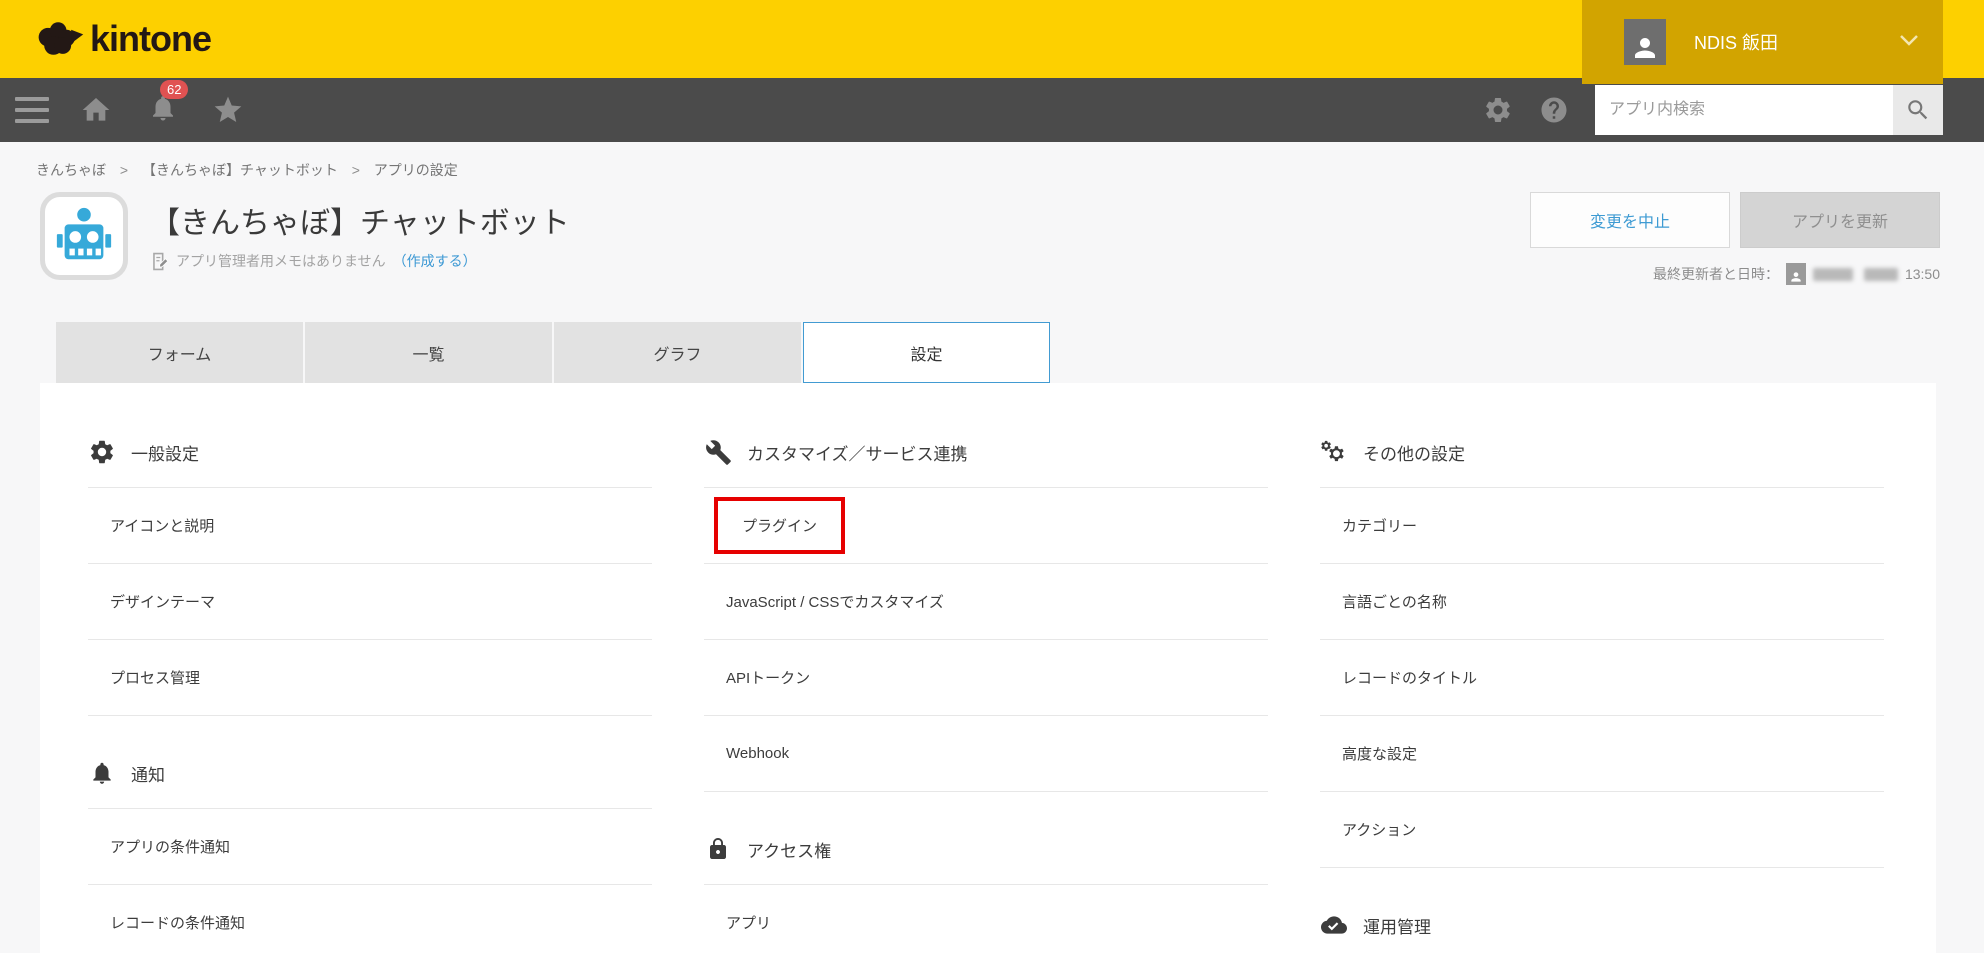 The image size is (1984, 953). What do you see at coordinates (986, 754) in the screenshot?
I see `settings-item-webhook: Webhook` at bounding box center [986, 754].